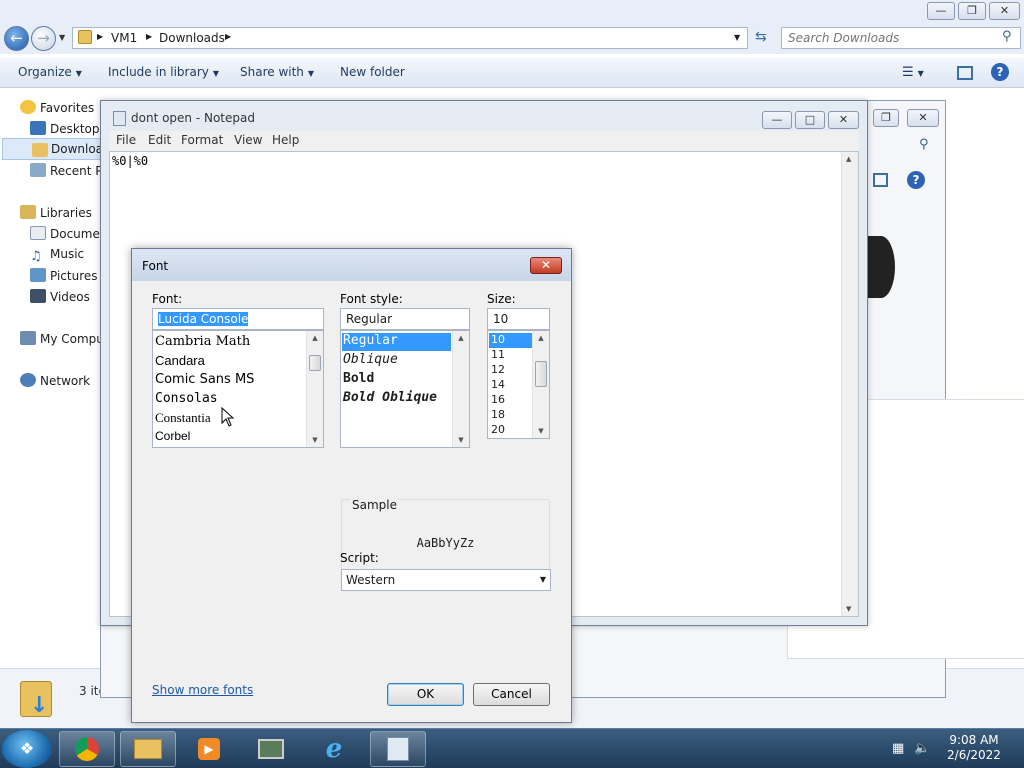 This screenshot has height=768, width=1024. Describe the element at coordinates (425, 694) in the screenshot. I see `ok-button: OK` at that location.